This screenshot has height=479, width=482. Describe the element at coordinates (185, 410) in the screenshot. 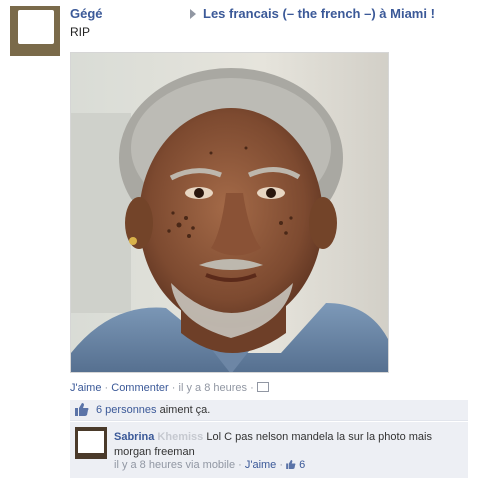

I see `likes-suffix: aiment ça.` at that location.